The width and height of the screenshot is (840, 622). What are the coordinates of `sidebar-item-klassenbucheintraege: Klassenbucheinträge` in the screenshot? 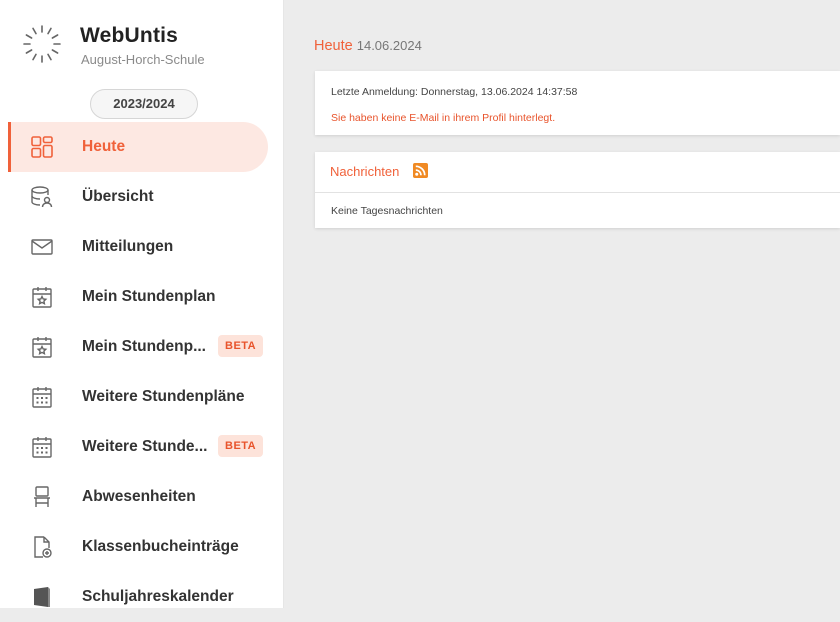 It's located at (141, 547).